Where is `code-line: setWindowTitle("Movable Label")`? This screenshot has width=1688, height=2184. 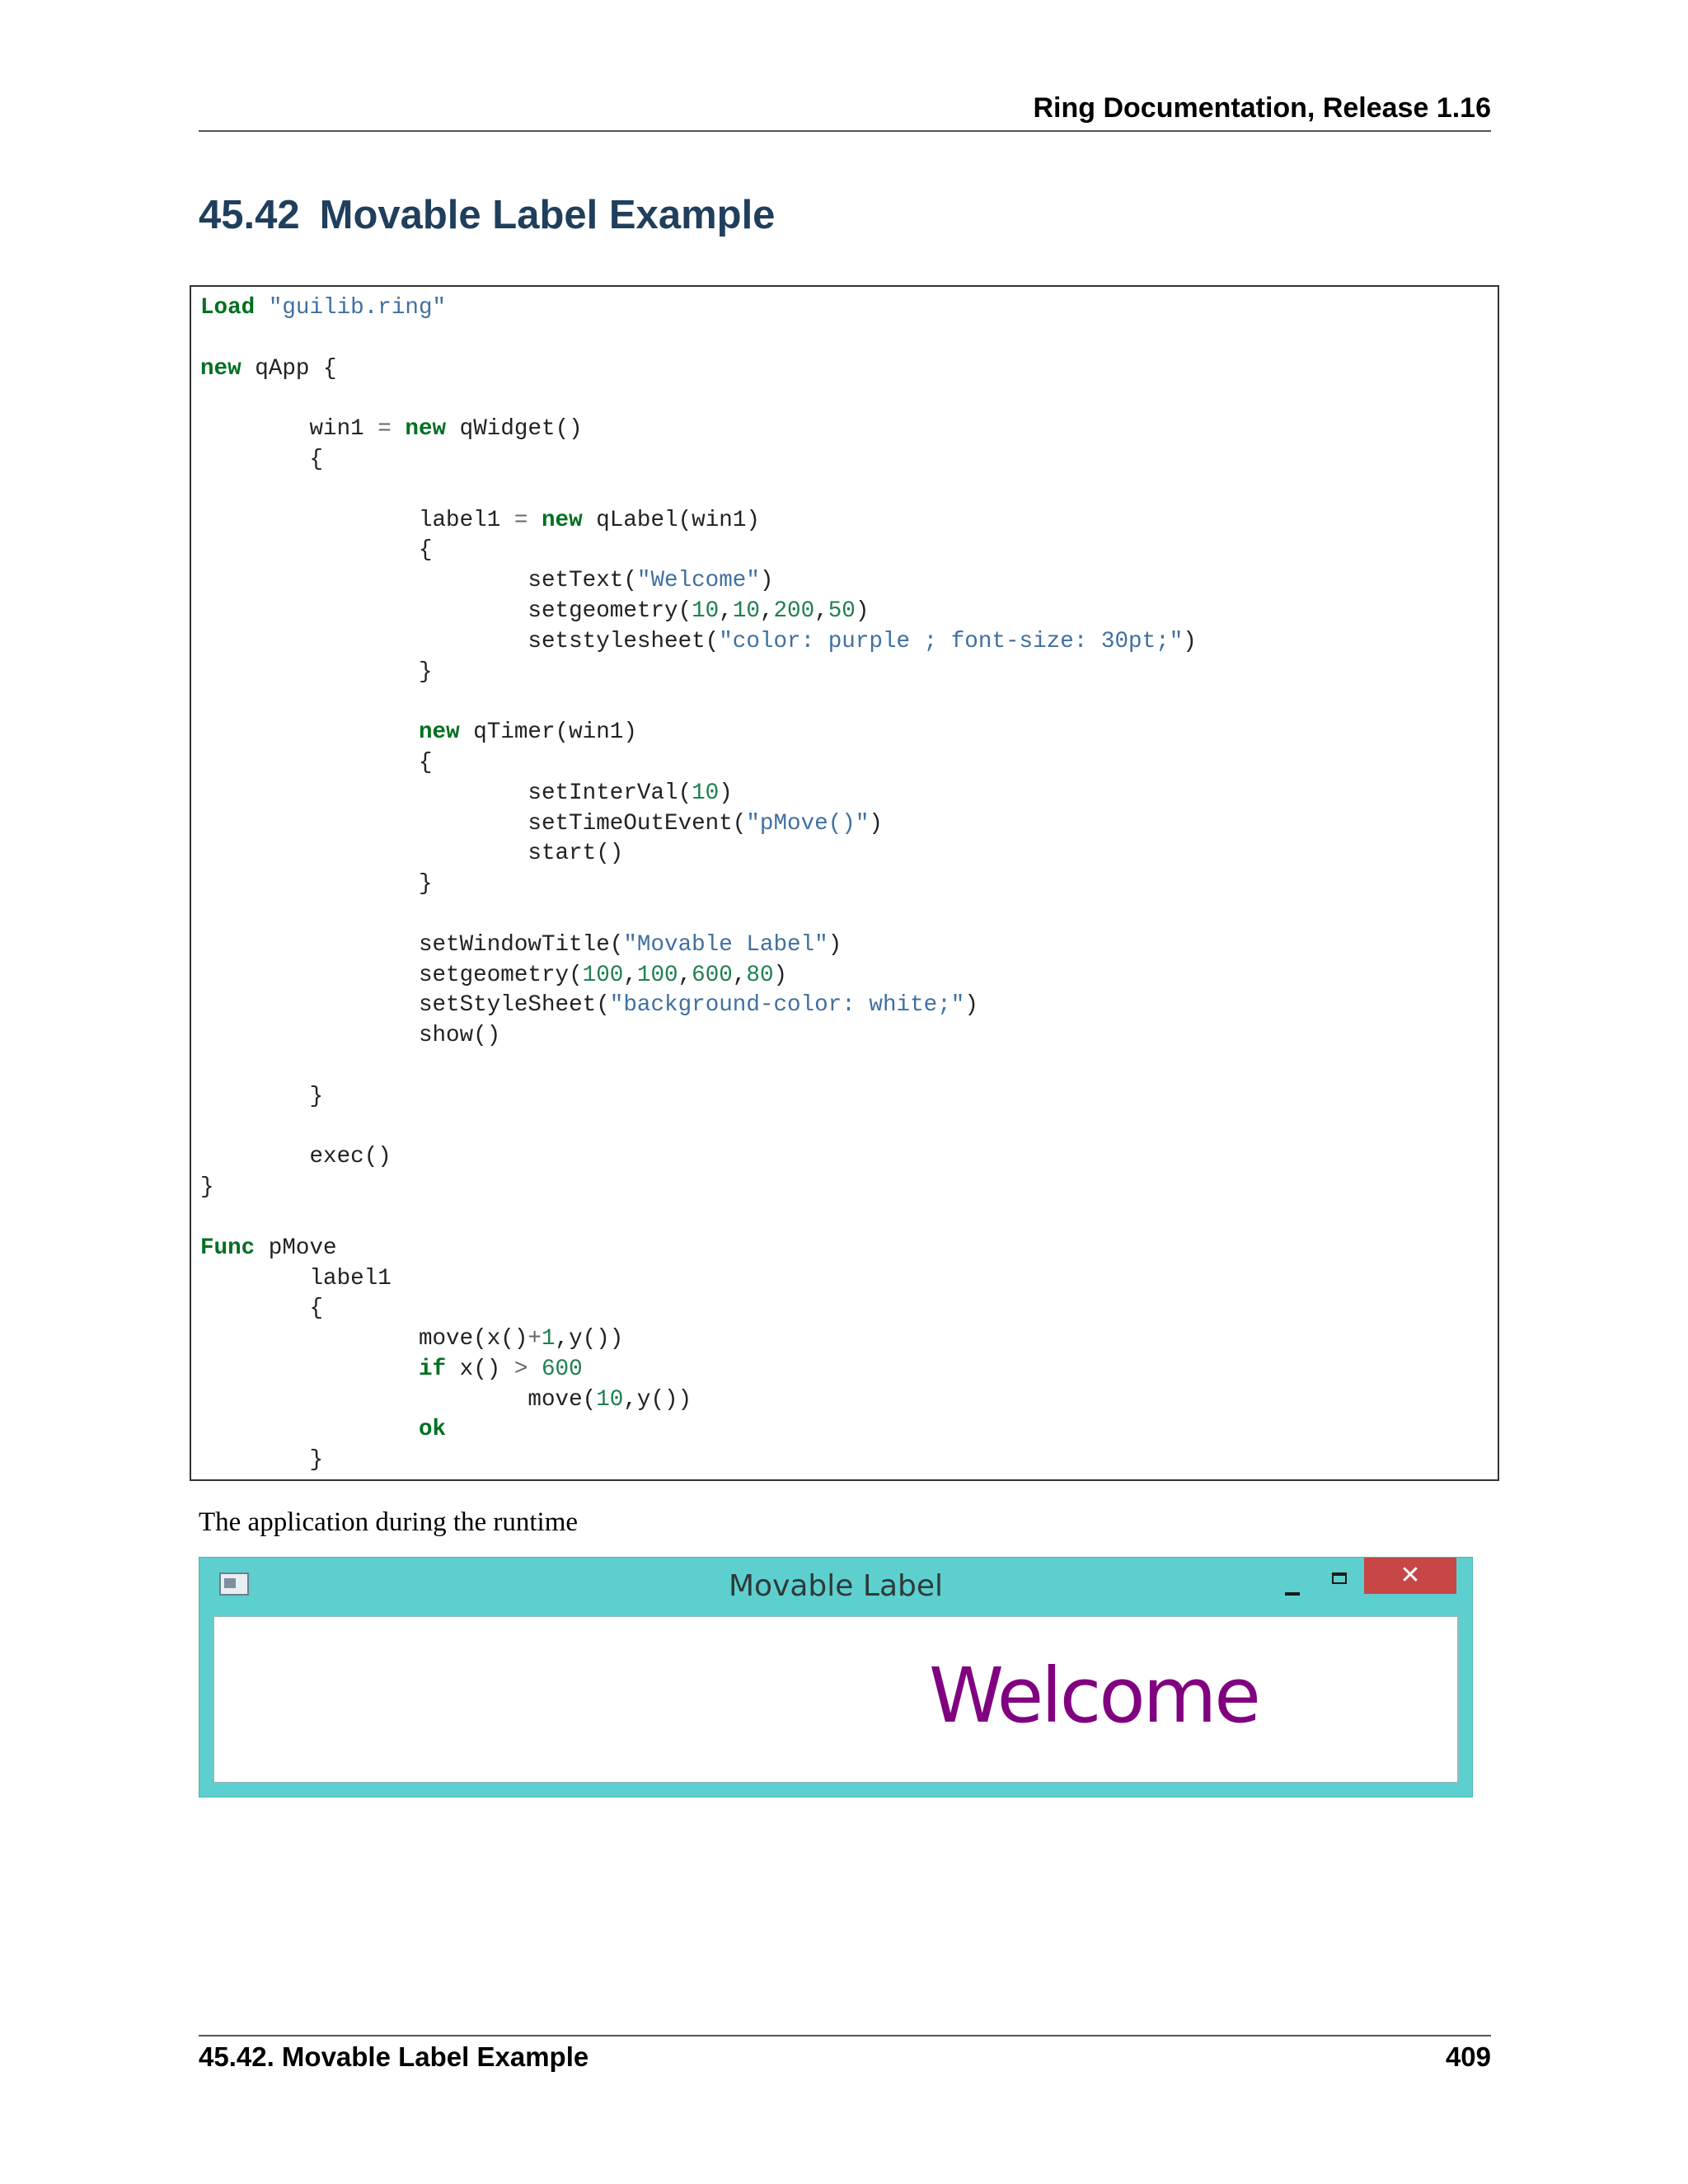
code-line: setWindowTitle("Movable Label") is located at coordinates (521, 944).